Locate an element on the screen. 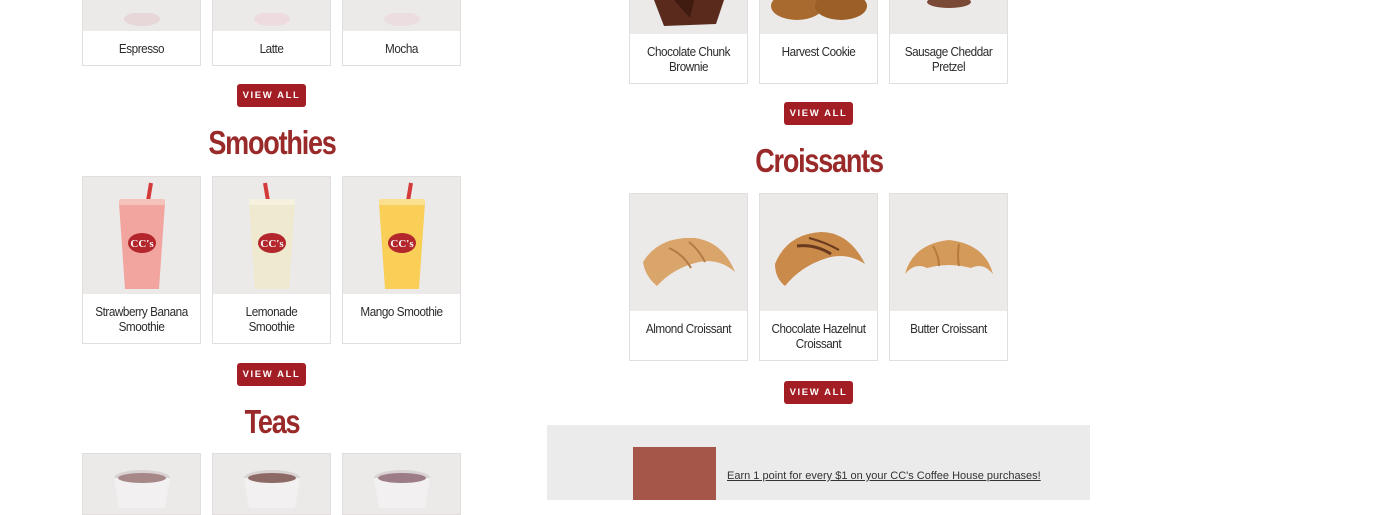  product-name: Latte is located at coordinates (271, 48).